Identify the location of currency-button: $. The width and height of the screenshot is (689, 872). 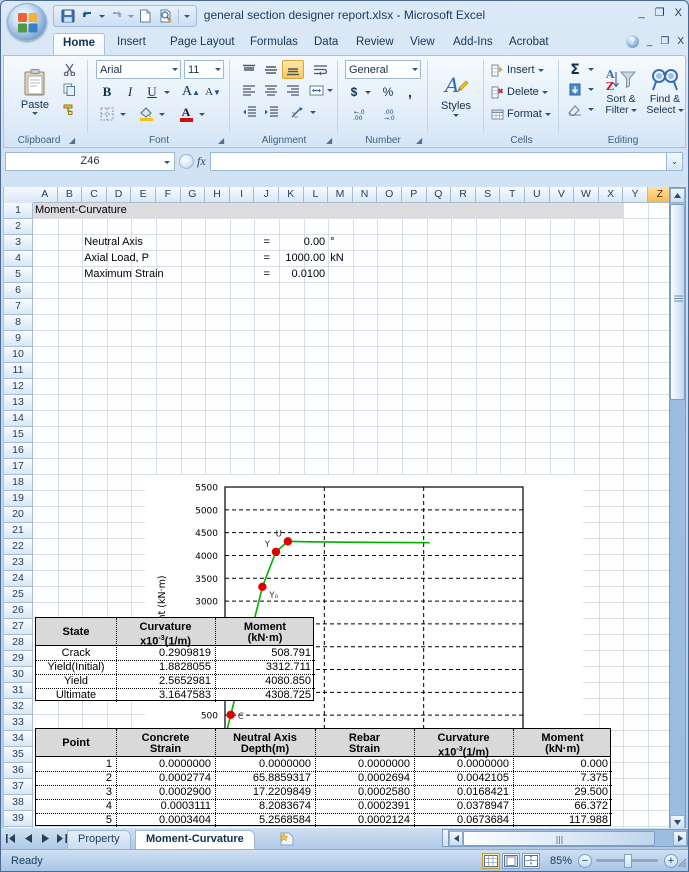
(354, 92).